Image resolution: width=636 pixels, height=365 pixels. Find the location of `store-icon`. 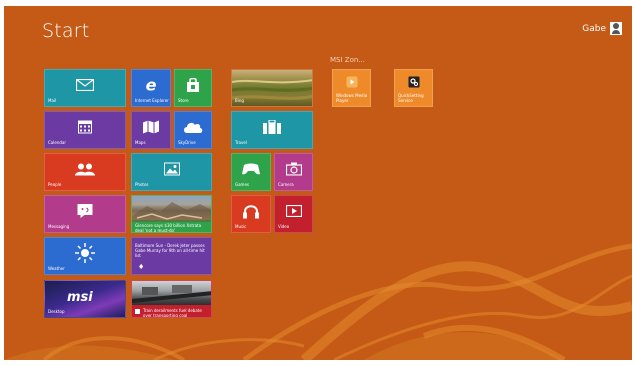

store-icon is located at coordinates (193, 85).